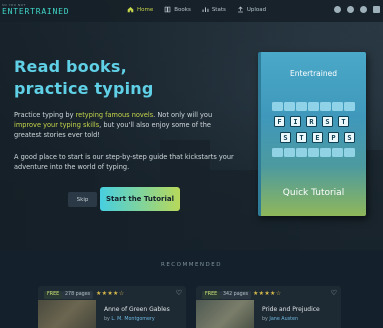 Image resolution: width=383 pixels, height=328 pixels. Describe the element at coordinates (57, 125) in the screenshot. I see `desc-highlight-2: improve your typing skills` at that location.